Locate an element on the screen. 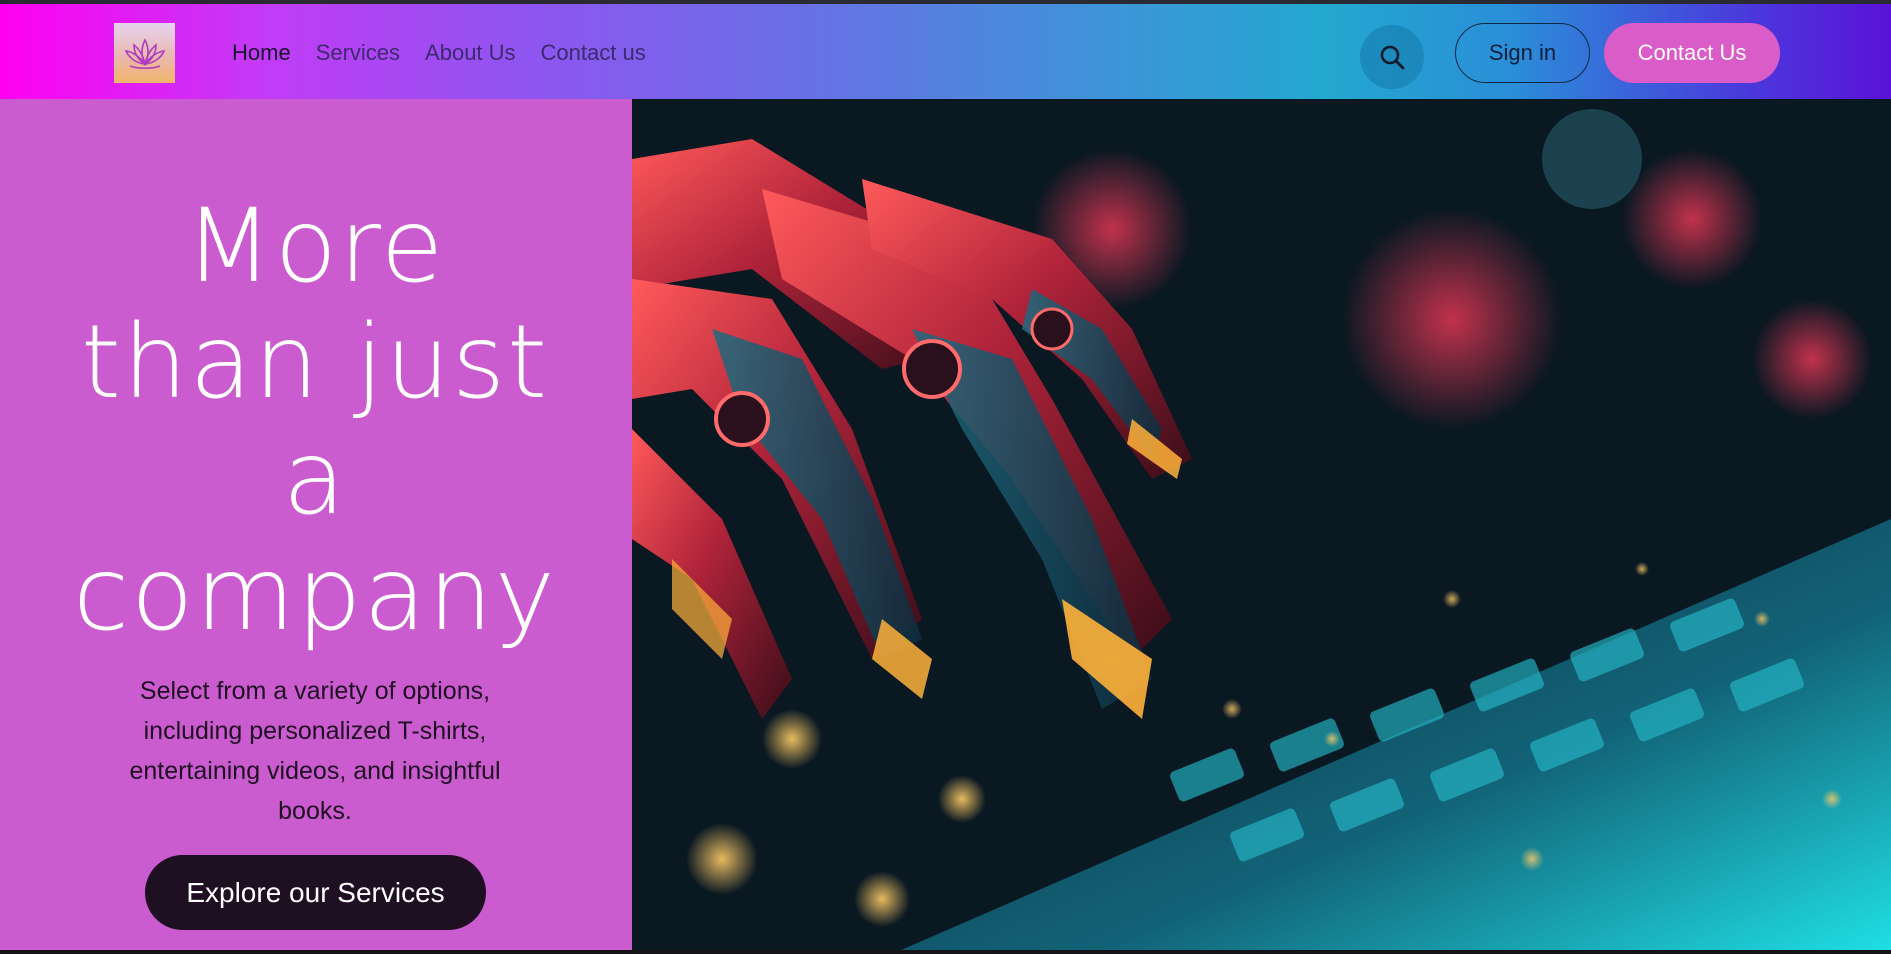 Image resolution: width=1891 pixels, height=954 pixels. site-logo is located at coordinates (144, 53).